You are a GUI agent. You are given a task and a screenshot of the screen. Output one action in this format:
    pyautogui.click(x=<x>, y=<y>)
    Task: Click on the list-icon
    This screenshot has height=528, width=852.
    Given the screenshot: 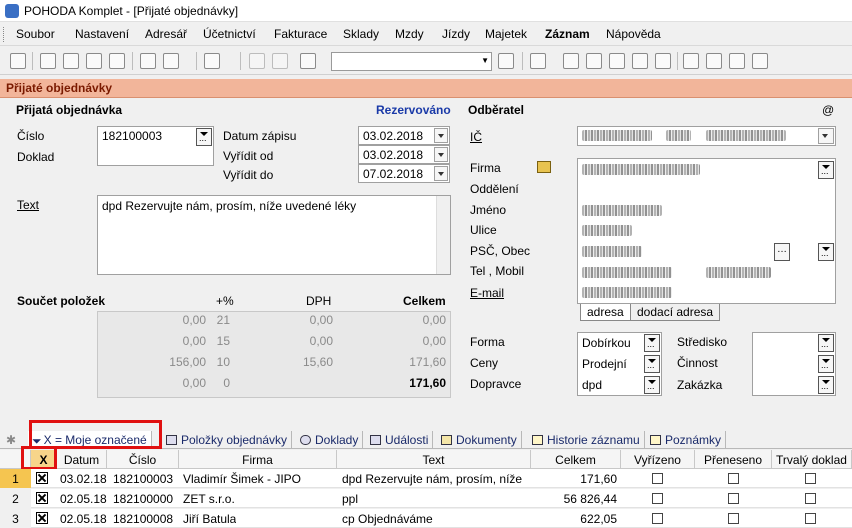 What is the action you would take?
    pyautogui.click(x=714, y=61)
    